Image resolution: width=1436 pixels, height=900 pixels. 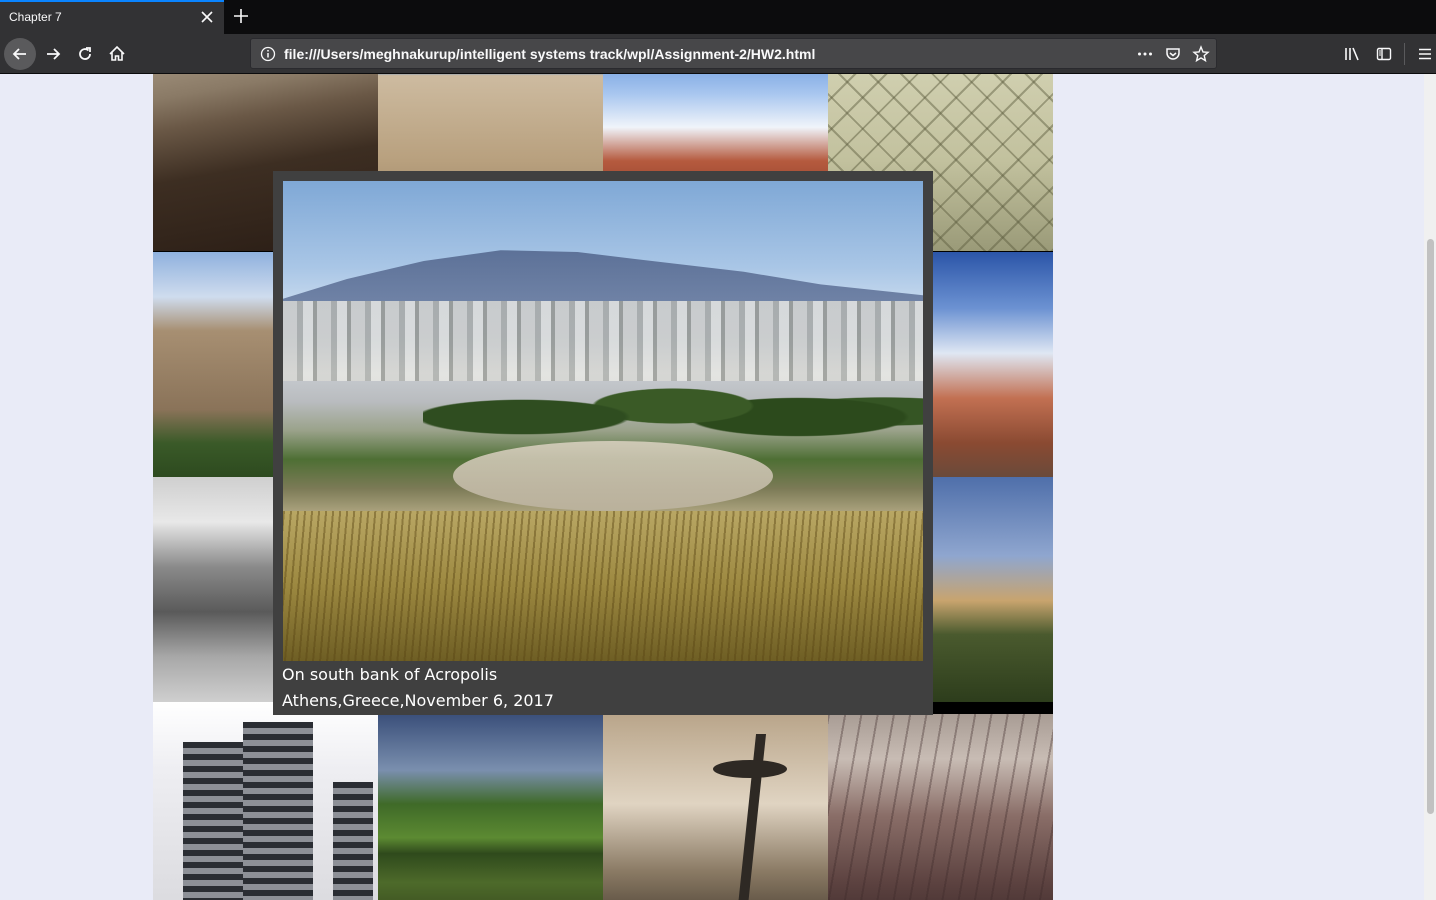 What do you see at coordinates (207, 17) in the screenshot?
I see `close-icon` at bounding box center [207, 17].